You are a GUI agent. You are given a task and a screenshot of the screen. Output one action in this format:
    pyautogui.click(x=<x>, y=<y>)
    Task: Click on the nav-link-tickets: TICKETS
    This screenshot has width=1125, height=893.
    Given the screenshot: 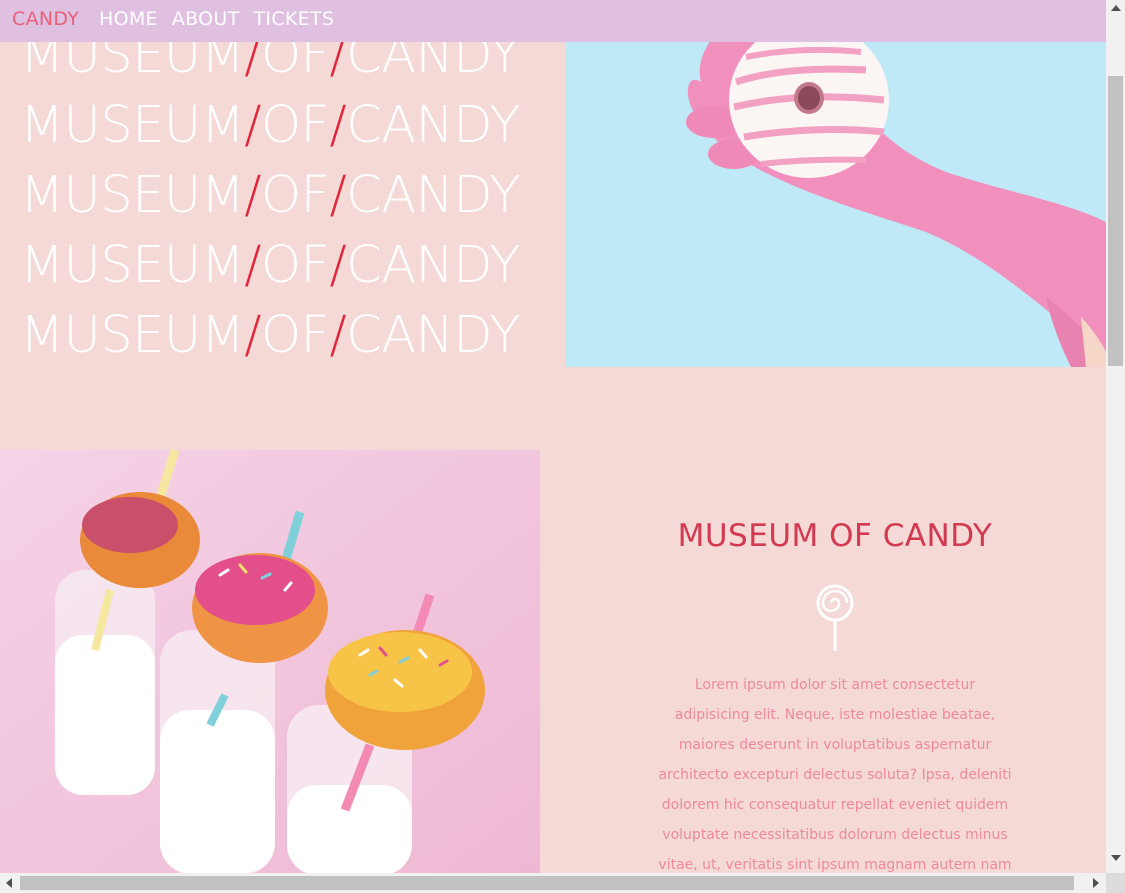 What is the action you would take?
    pyautogui.click(x=294, y=19)
    